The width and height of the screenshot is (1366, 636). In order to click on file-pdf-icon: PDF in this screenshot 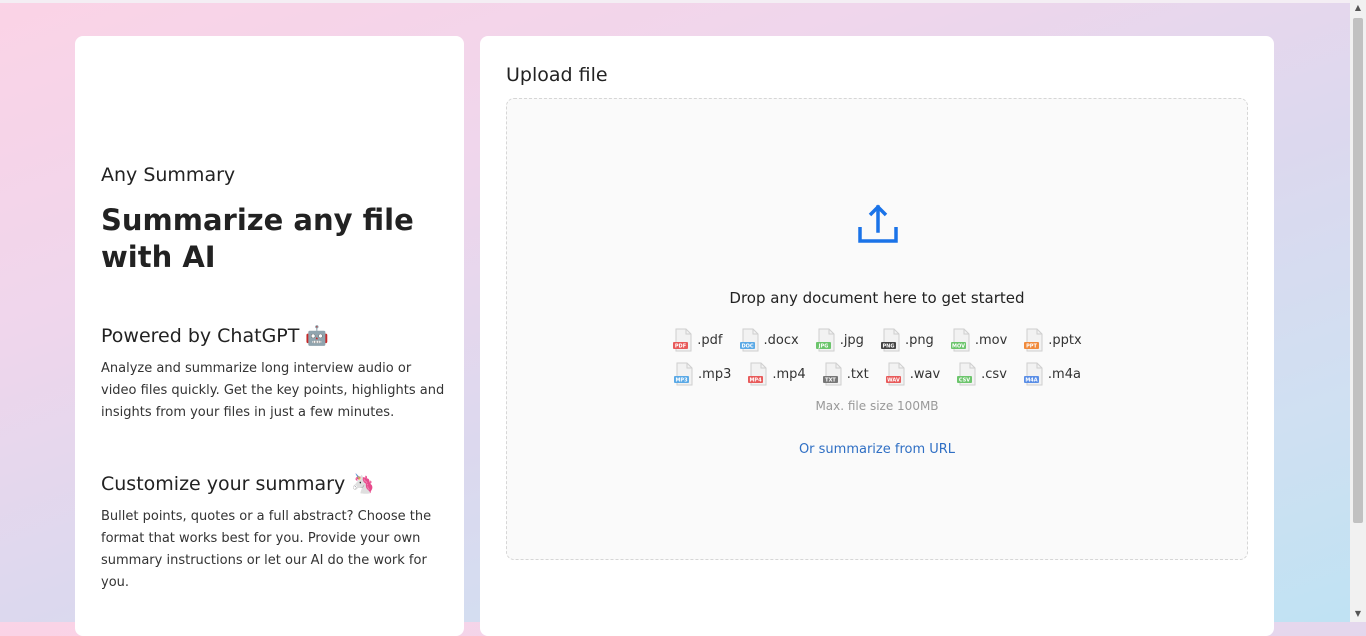, I will do `click(682, 340)`.